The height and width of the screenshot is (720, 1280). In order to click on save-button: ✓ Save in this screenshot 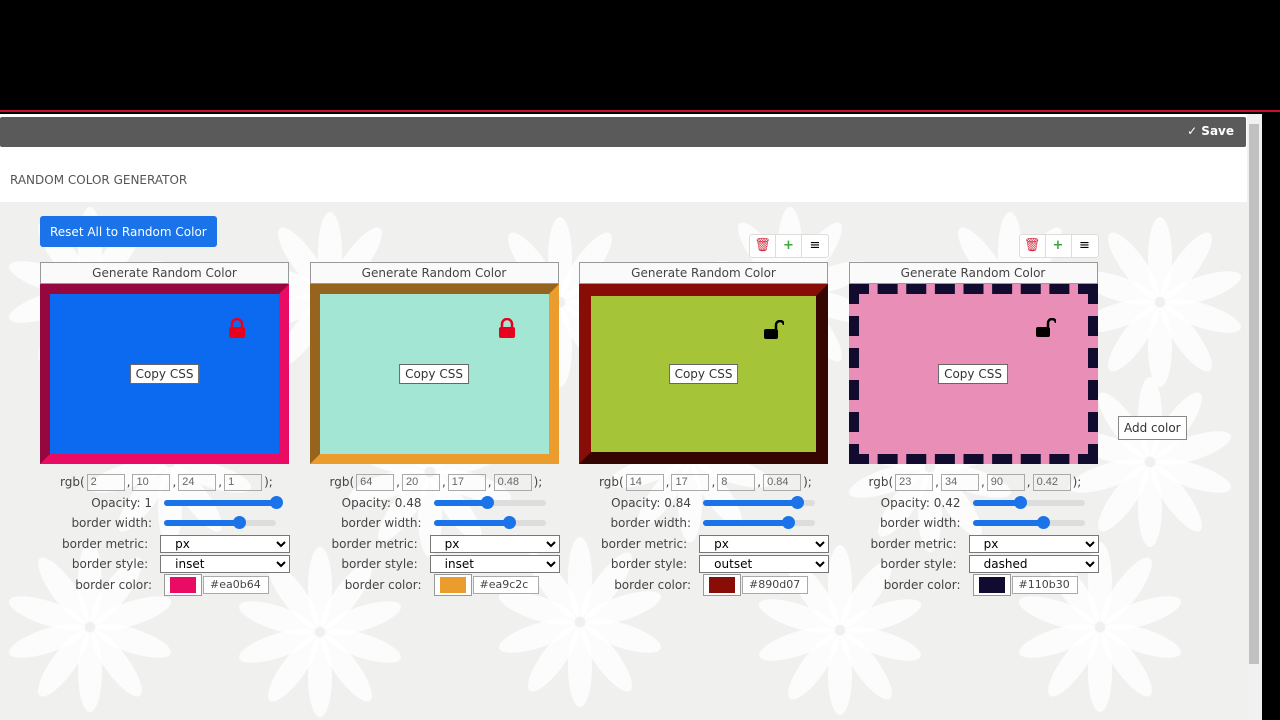, I will do `click(1210, 131)`.